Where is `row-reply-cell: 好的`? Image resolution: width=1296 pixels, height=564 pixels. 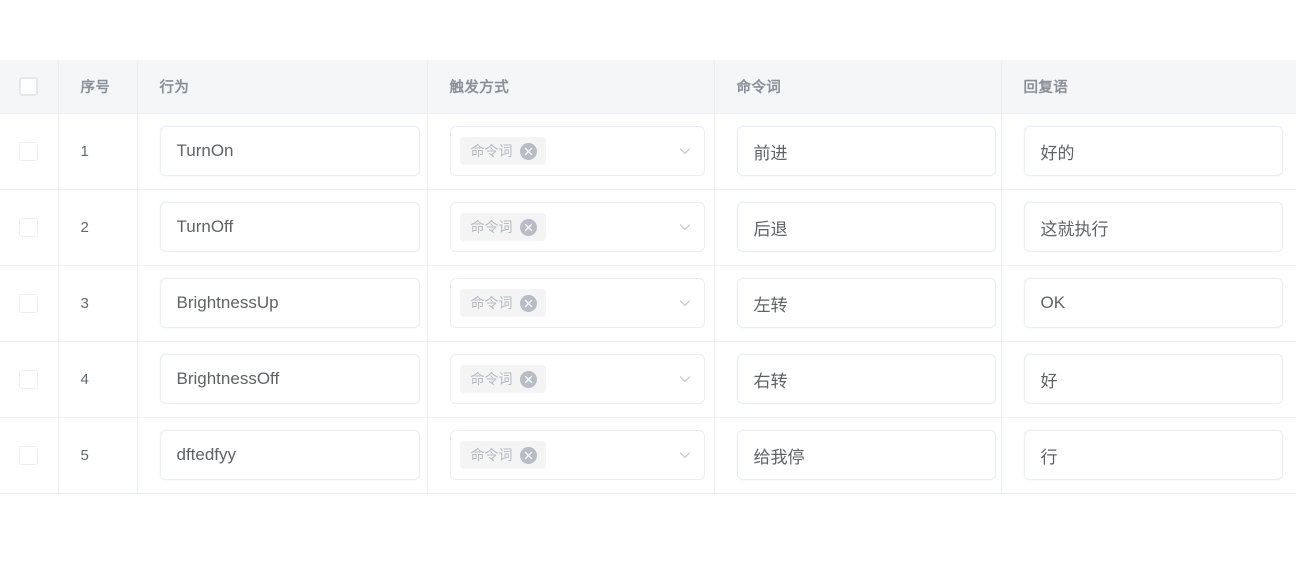 row-reply-cell: 好的 is located at coordinates (1148, 151).